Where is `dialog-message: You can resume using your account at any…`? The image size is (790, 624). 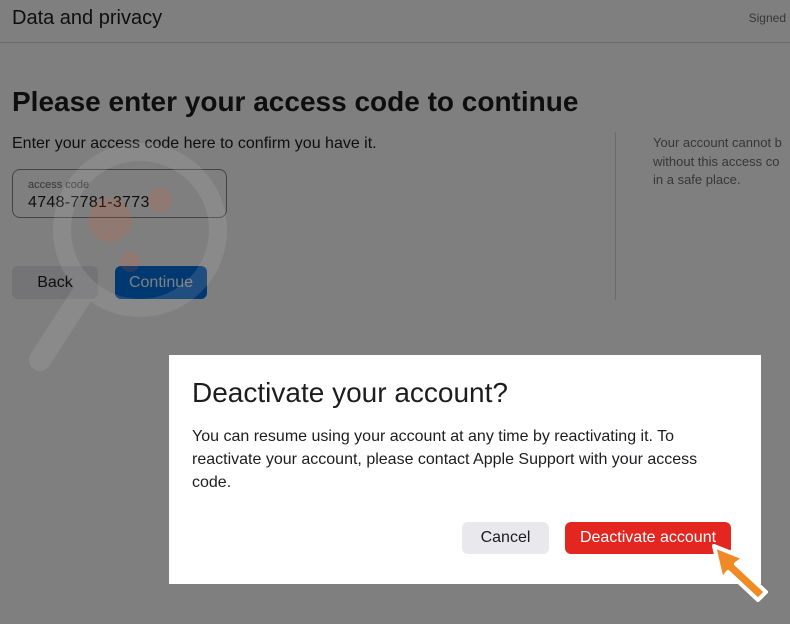 dialog-message: You can resume using your account at any… is located at coordinates (467, 459).